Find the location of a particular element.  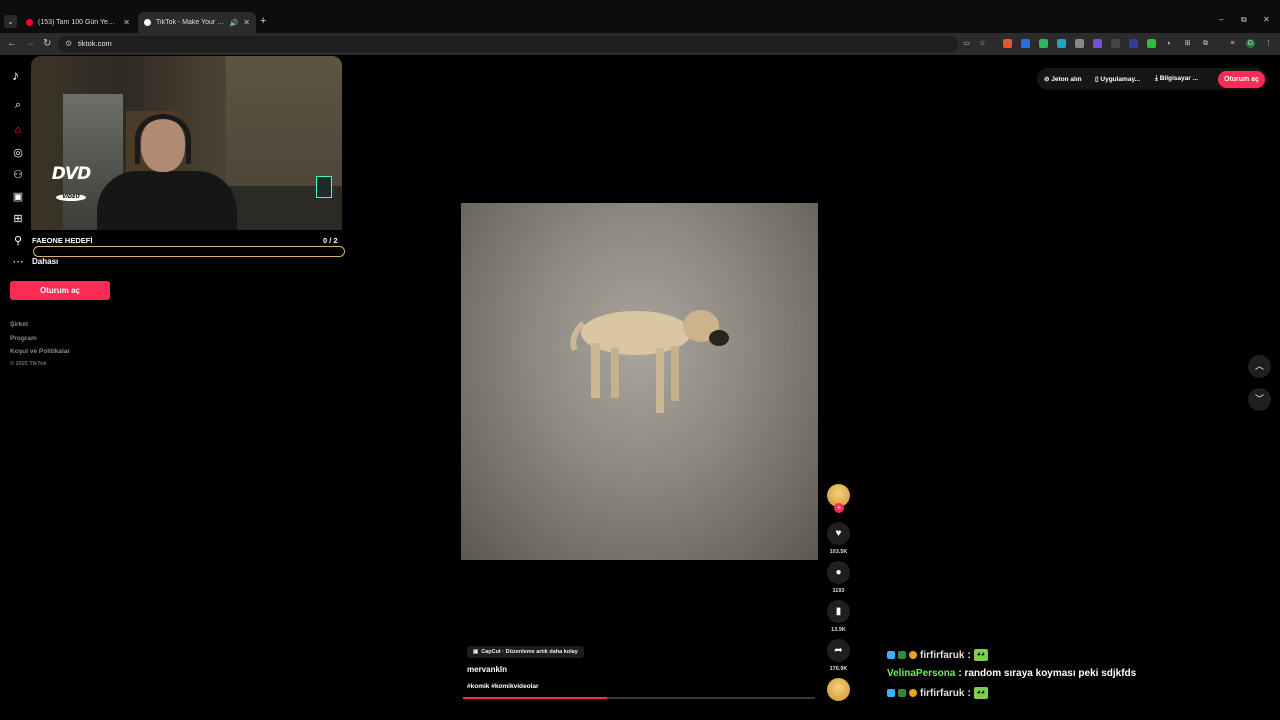

share-arrow-icon: ➦ is located at coordinates (838, 650).